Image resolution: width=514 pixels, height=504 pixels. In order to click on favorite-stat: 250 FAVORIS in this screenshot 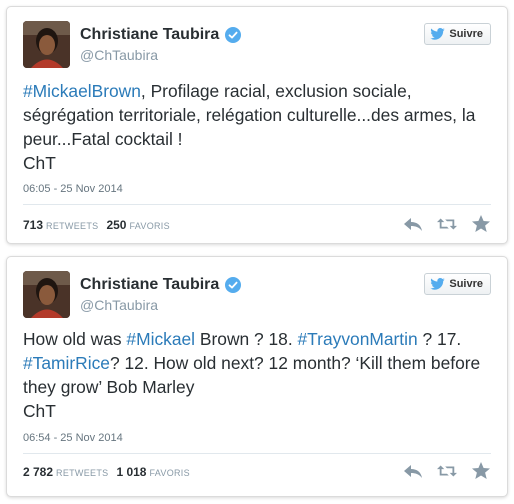, I will do `click(137, 225)`.